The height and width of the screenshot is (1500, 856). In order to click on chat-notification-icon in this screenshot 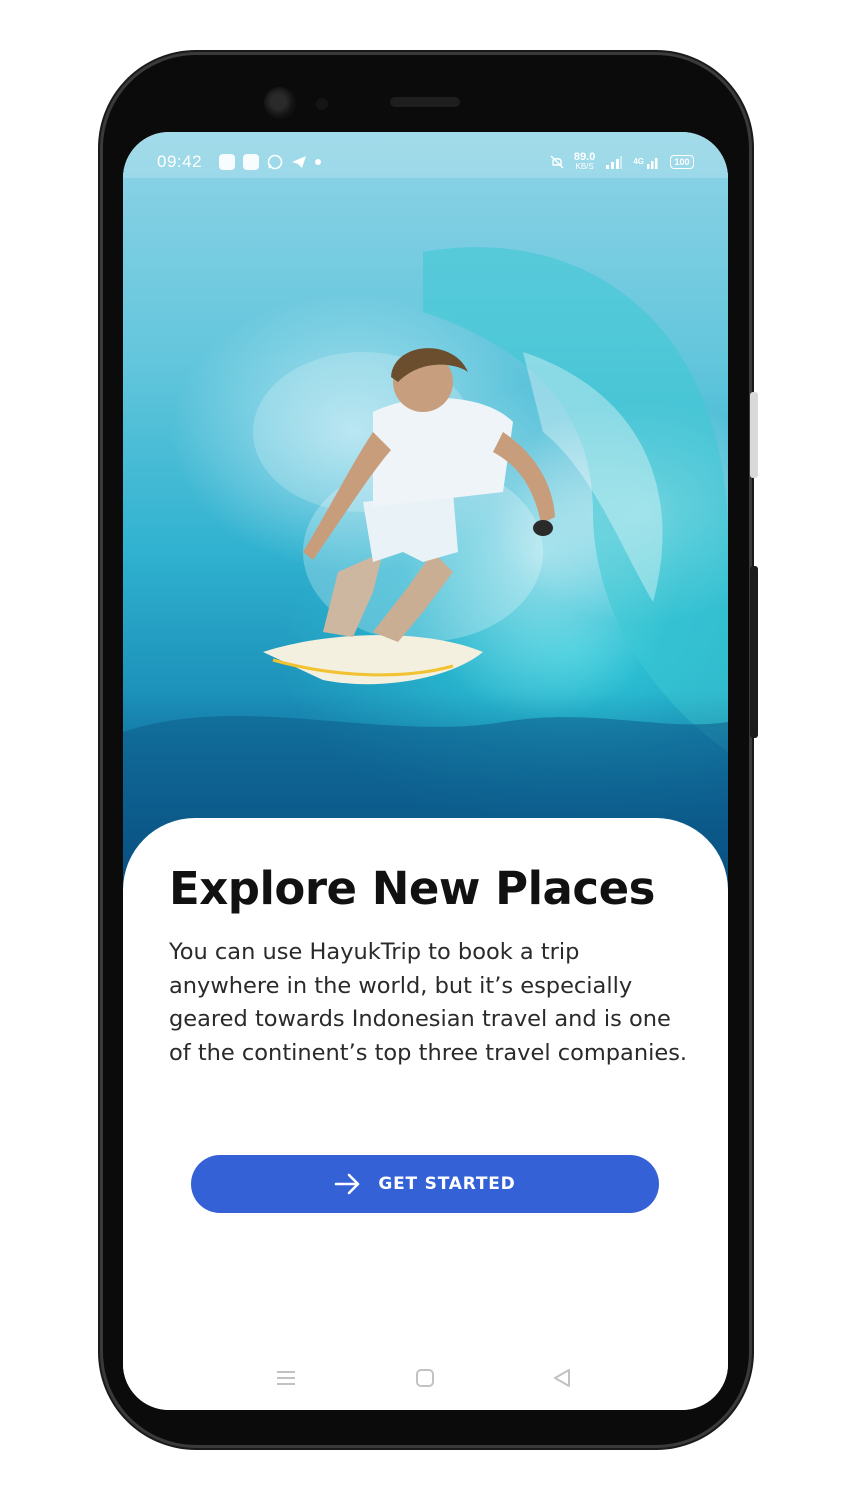, I will do `click(251, 162)`.